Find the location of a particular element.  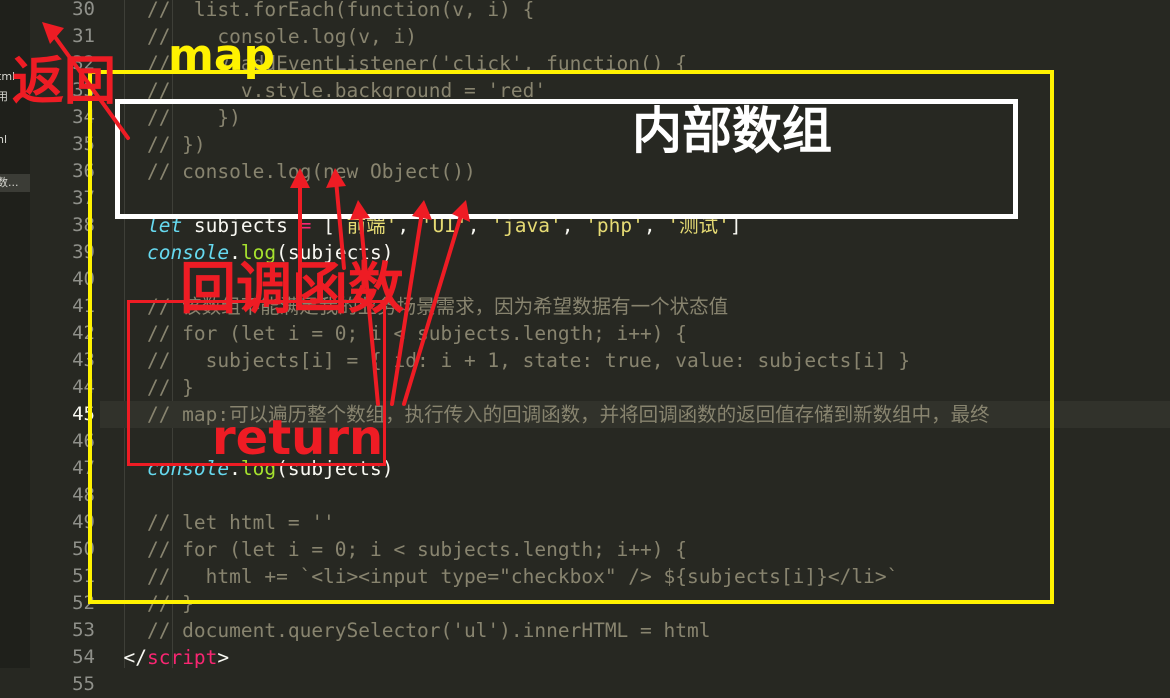

line-number: 41 is located at coordinates (83, 306).